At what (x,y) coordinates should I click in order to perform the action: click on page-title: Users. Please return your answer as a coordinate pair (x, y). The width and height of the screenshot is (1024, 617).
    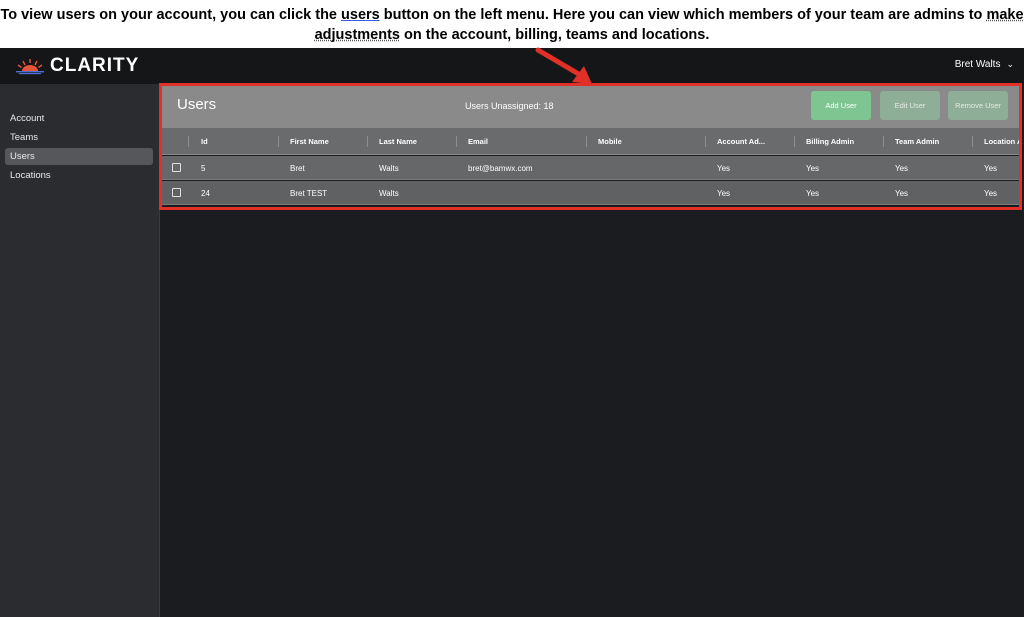
    Looking at the image, I should click on (197, 104).